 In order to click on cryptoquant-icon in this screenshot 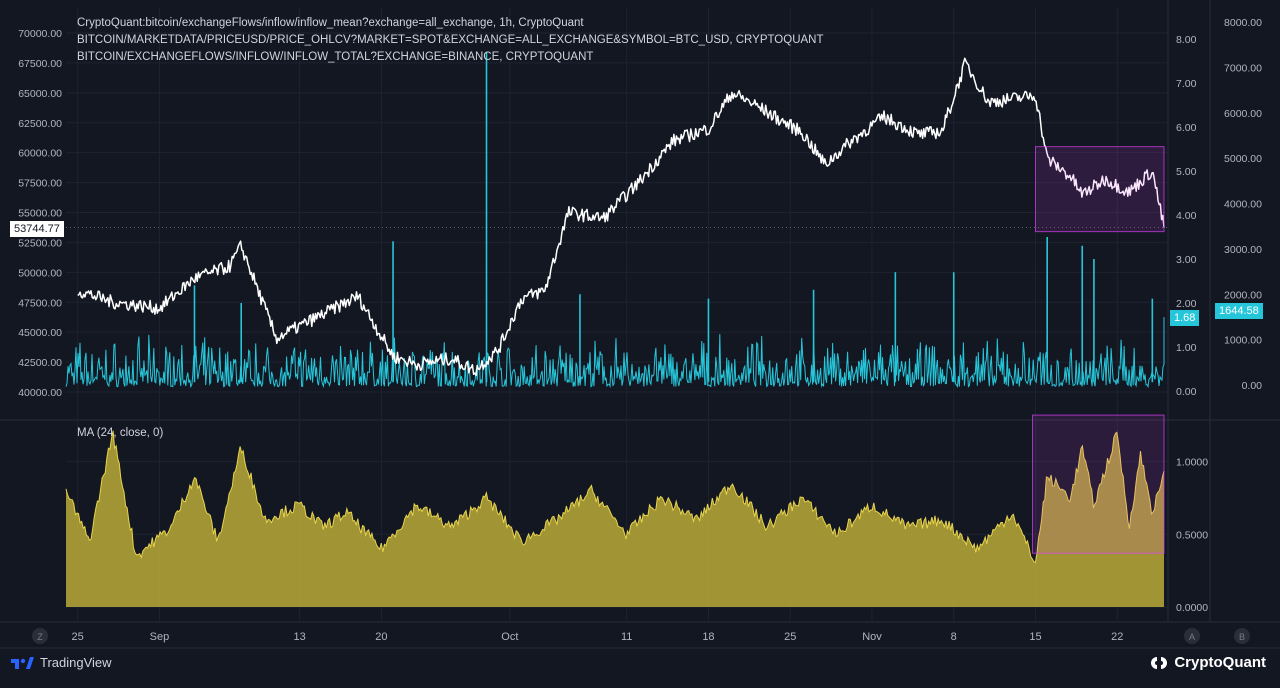, I will do `click(1159, 662)`.